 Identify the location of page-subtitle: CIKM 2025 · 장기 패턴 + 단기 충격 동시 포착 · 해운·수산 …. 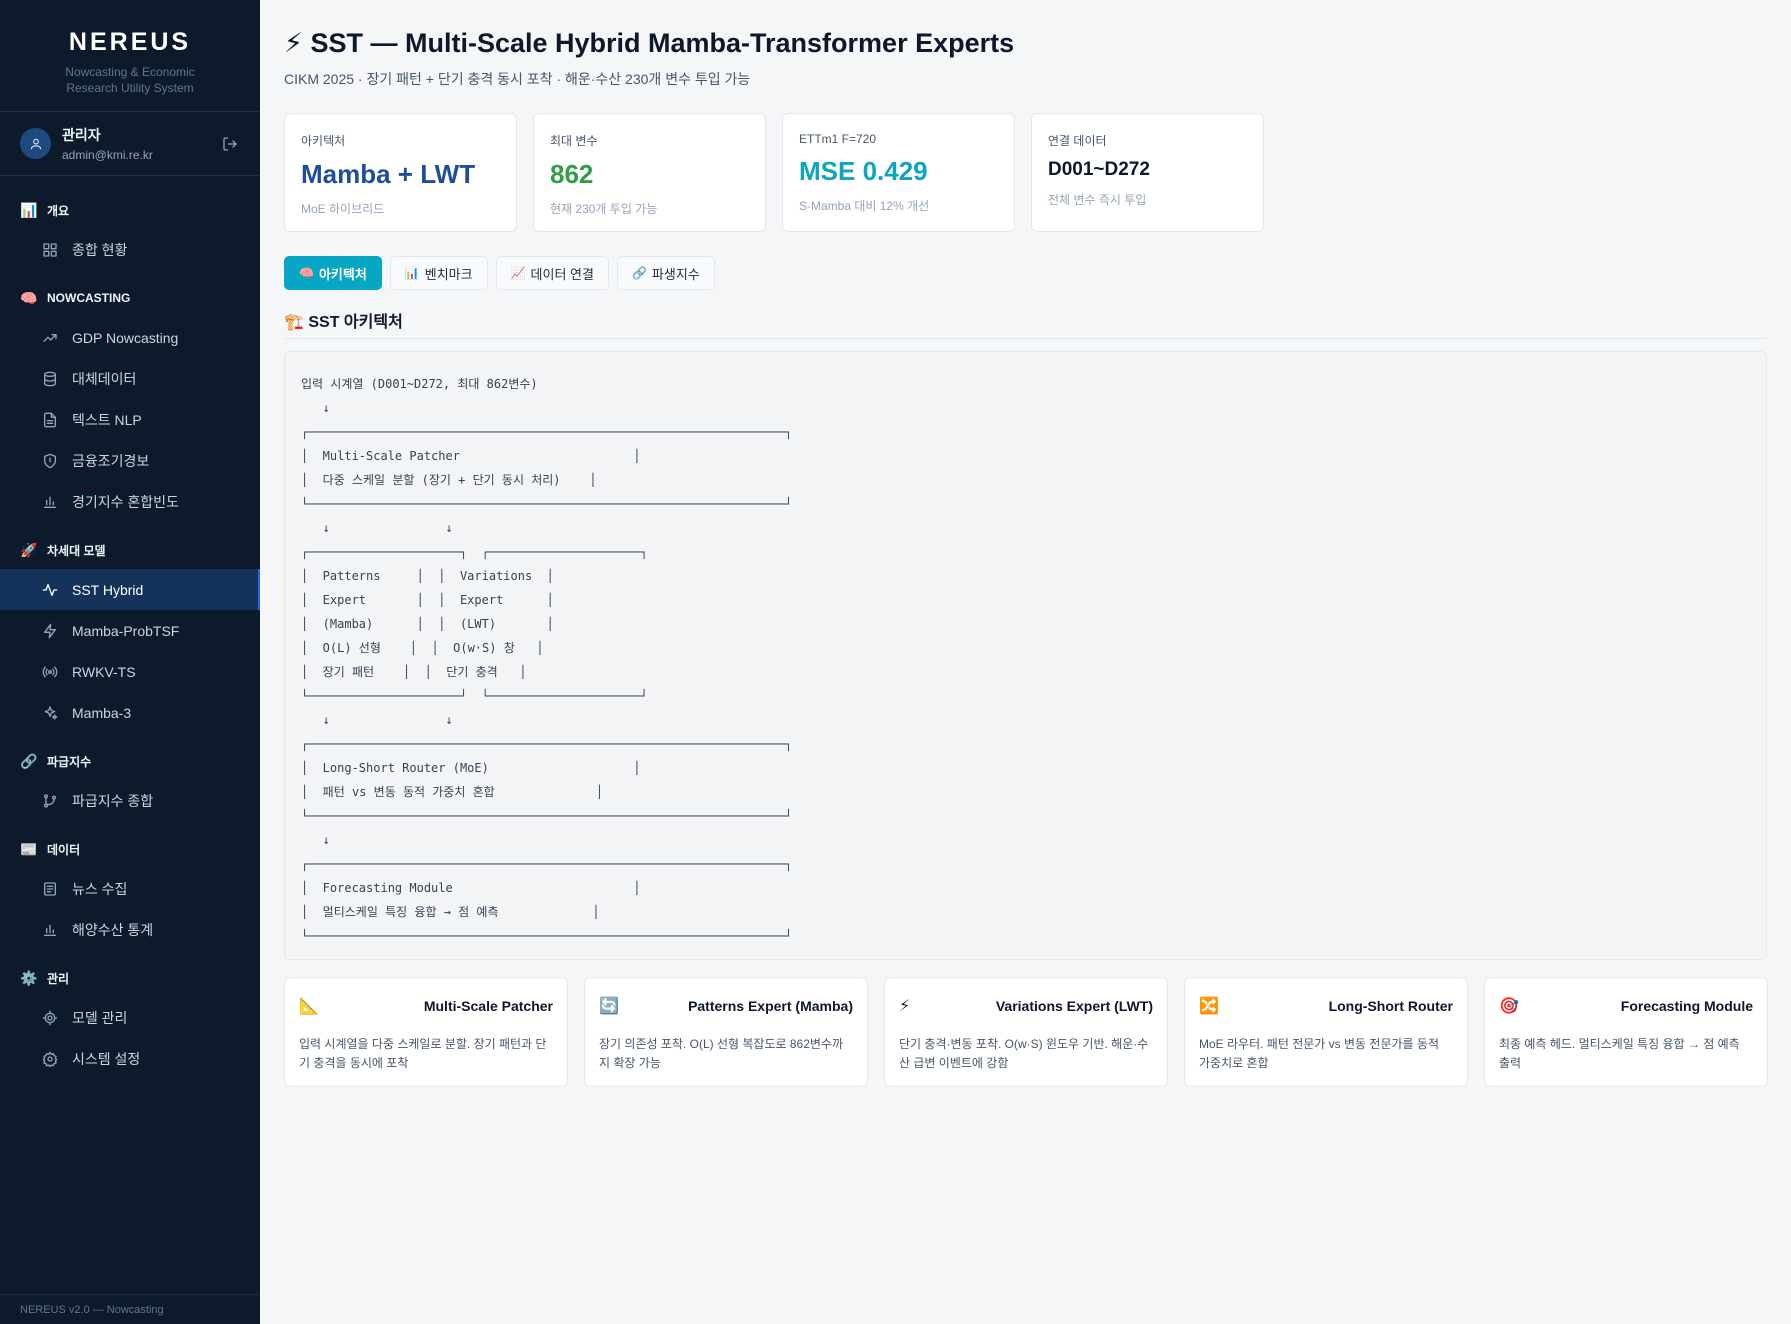
(517, 79).